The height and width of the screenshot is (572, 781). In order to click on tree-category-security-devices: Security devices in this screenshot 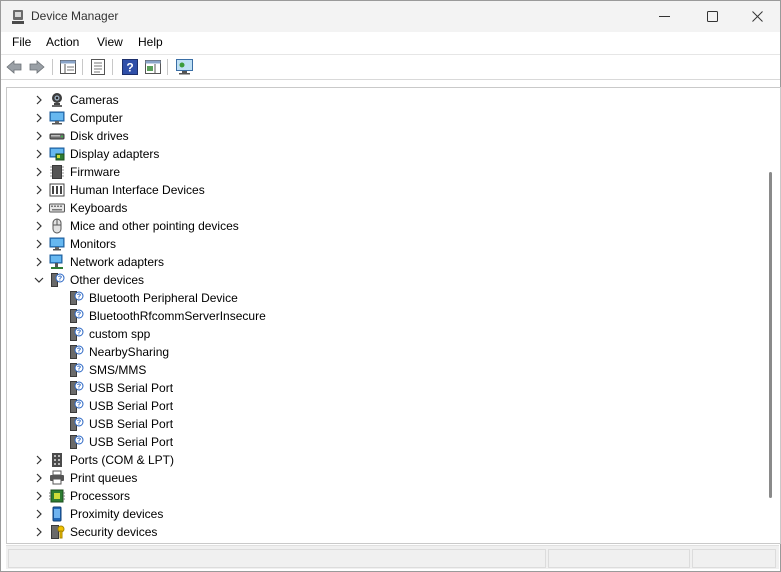, I will do `click(383, 532)`.